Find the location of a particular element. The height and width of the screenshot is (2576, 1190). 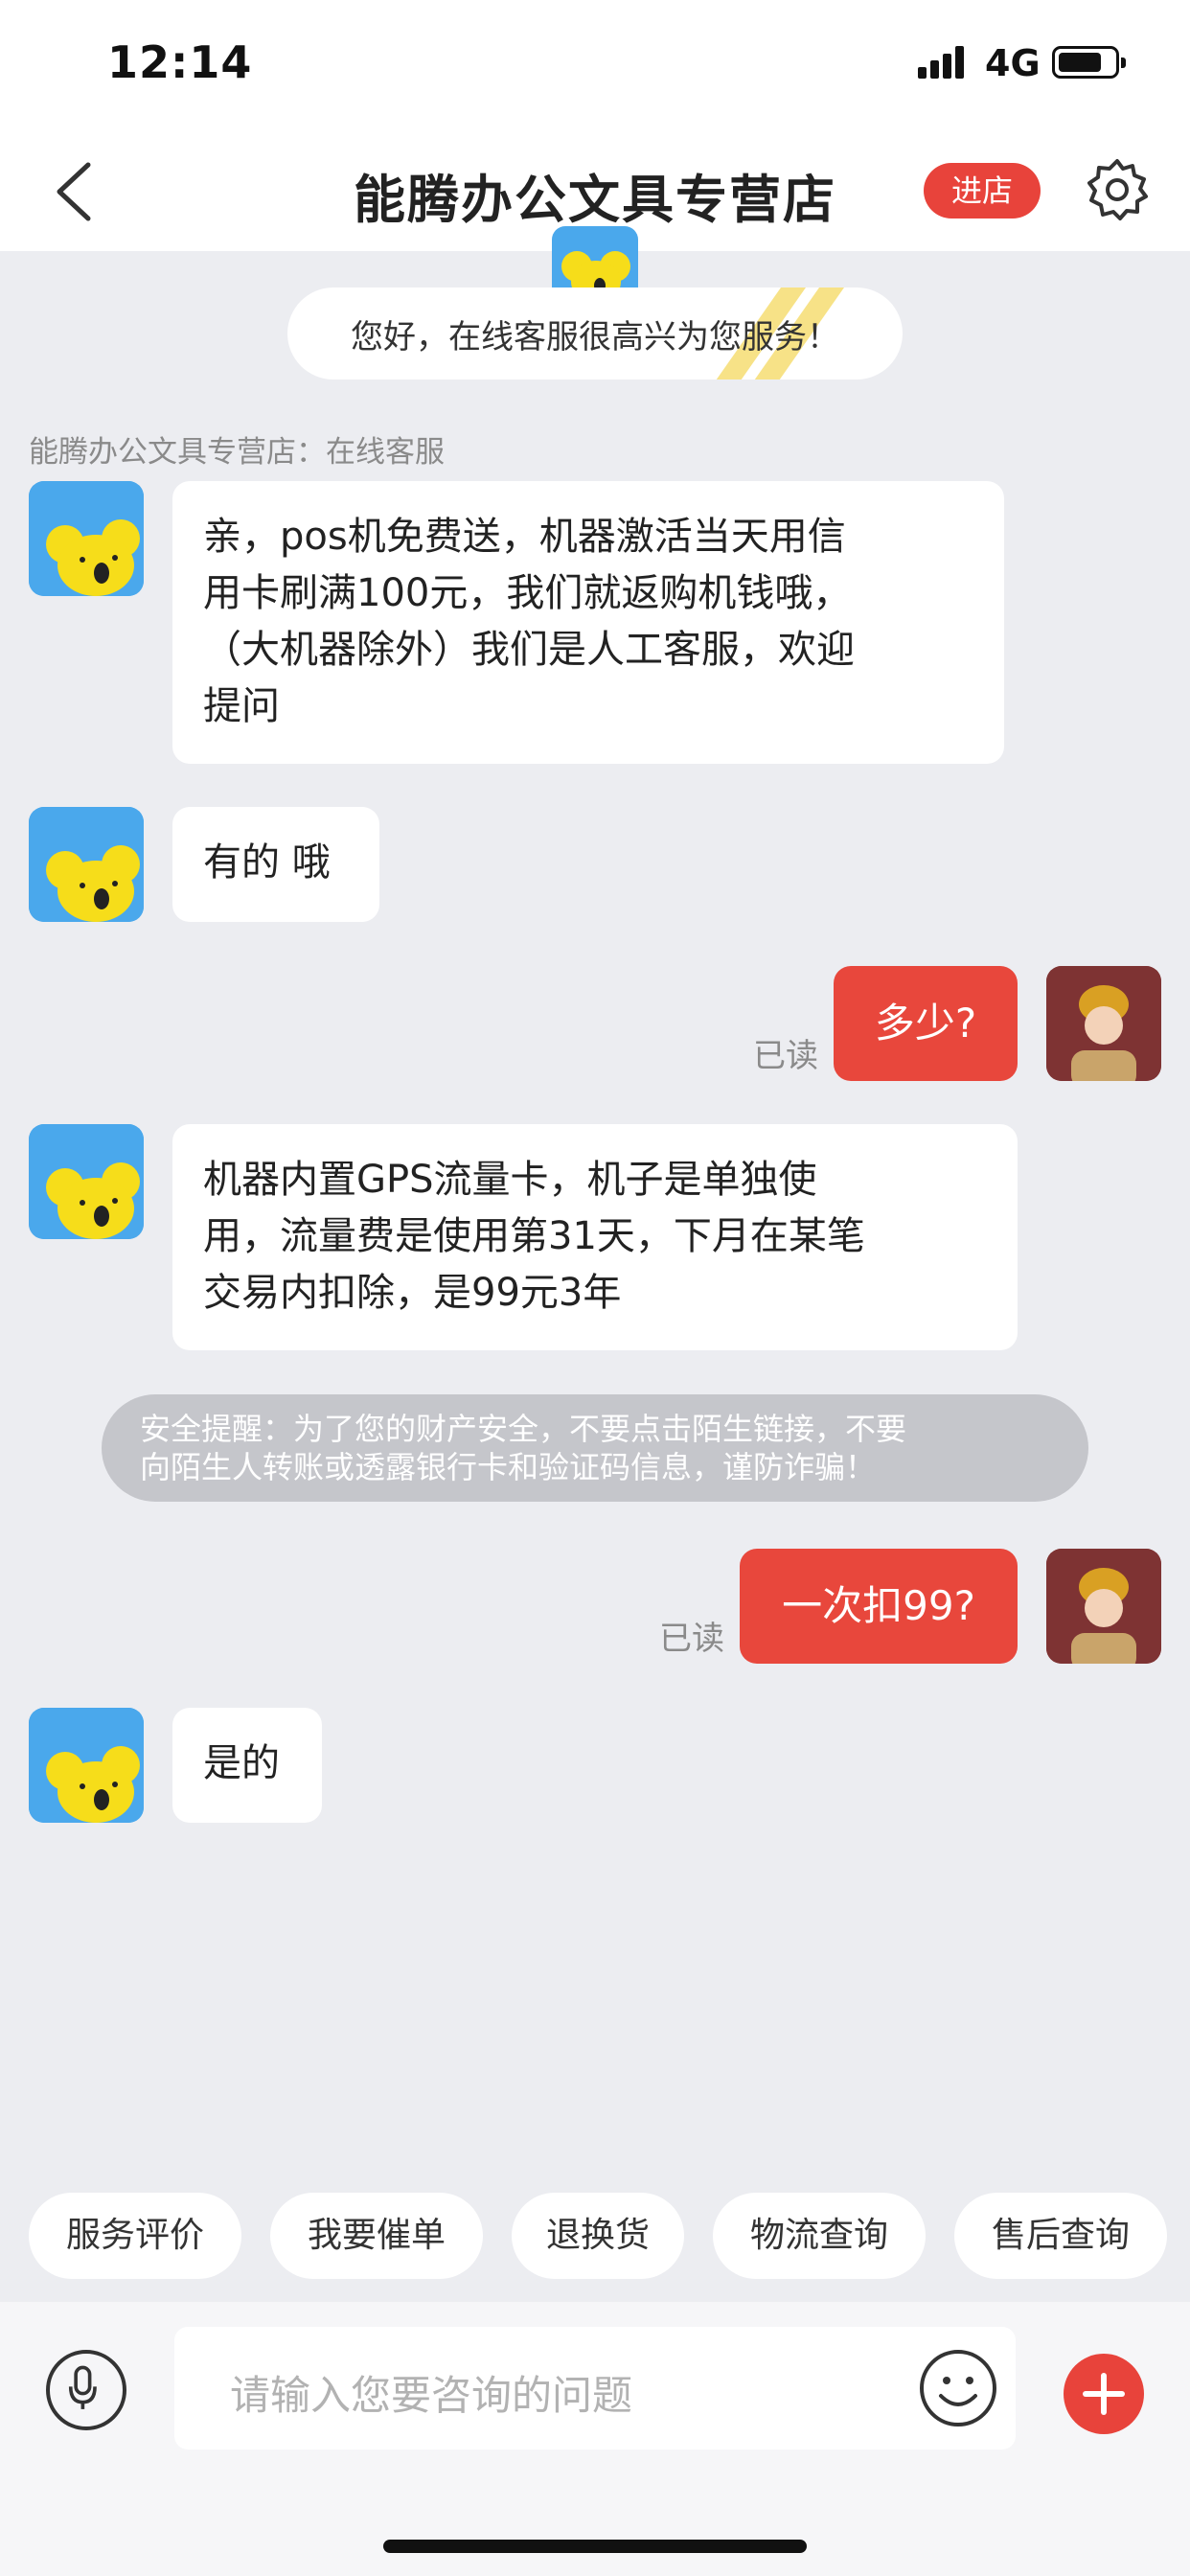

gear-icon is located at coordinates (1118, 189).